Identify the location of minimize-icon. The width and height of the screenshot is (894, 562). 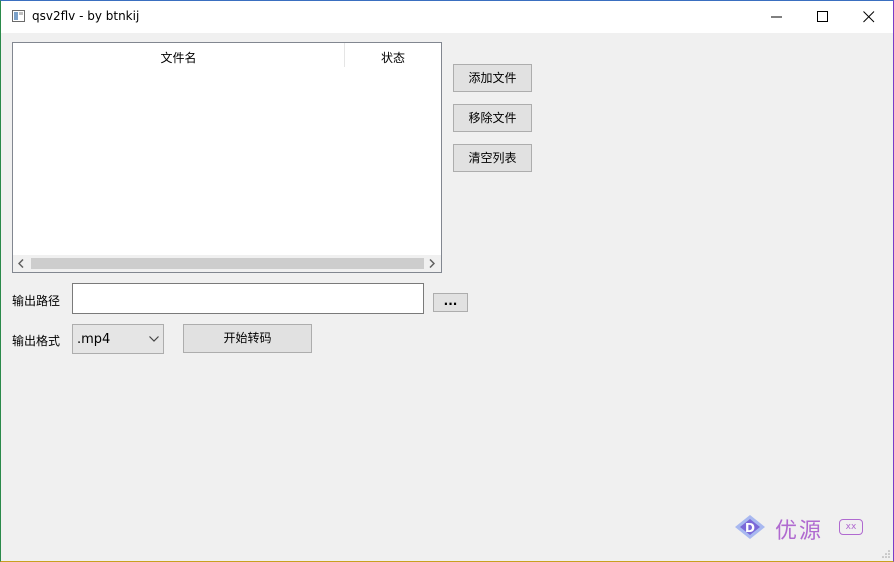
(776, 17).